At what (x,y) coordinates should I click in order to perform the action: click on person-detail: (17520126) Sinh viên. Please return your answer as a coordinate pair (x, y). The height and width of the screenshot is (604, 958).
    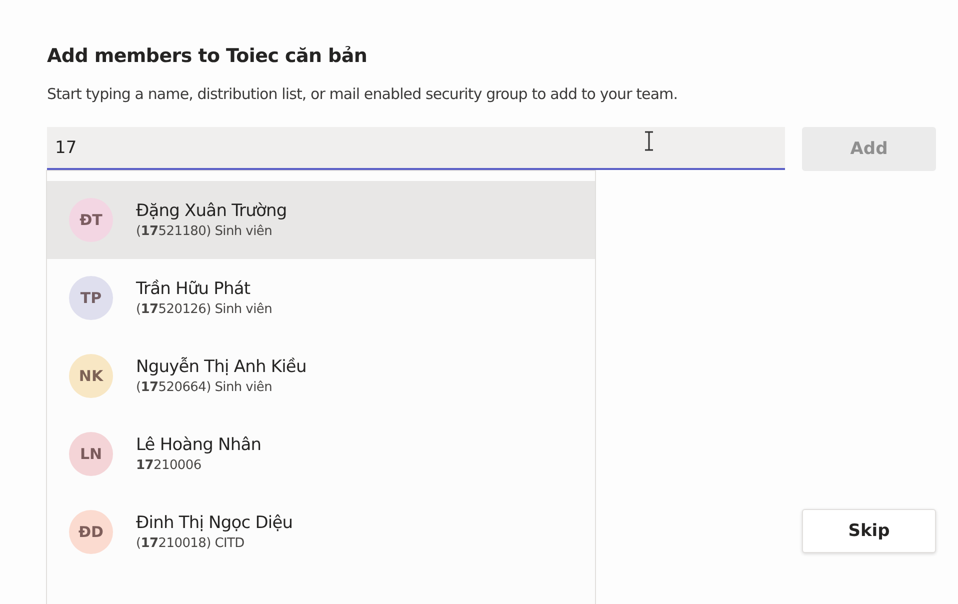
    Looking at the image, I should click on (204, 309).